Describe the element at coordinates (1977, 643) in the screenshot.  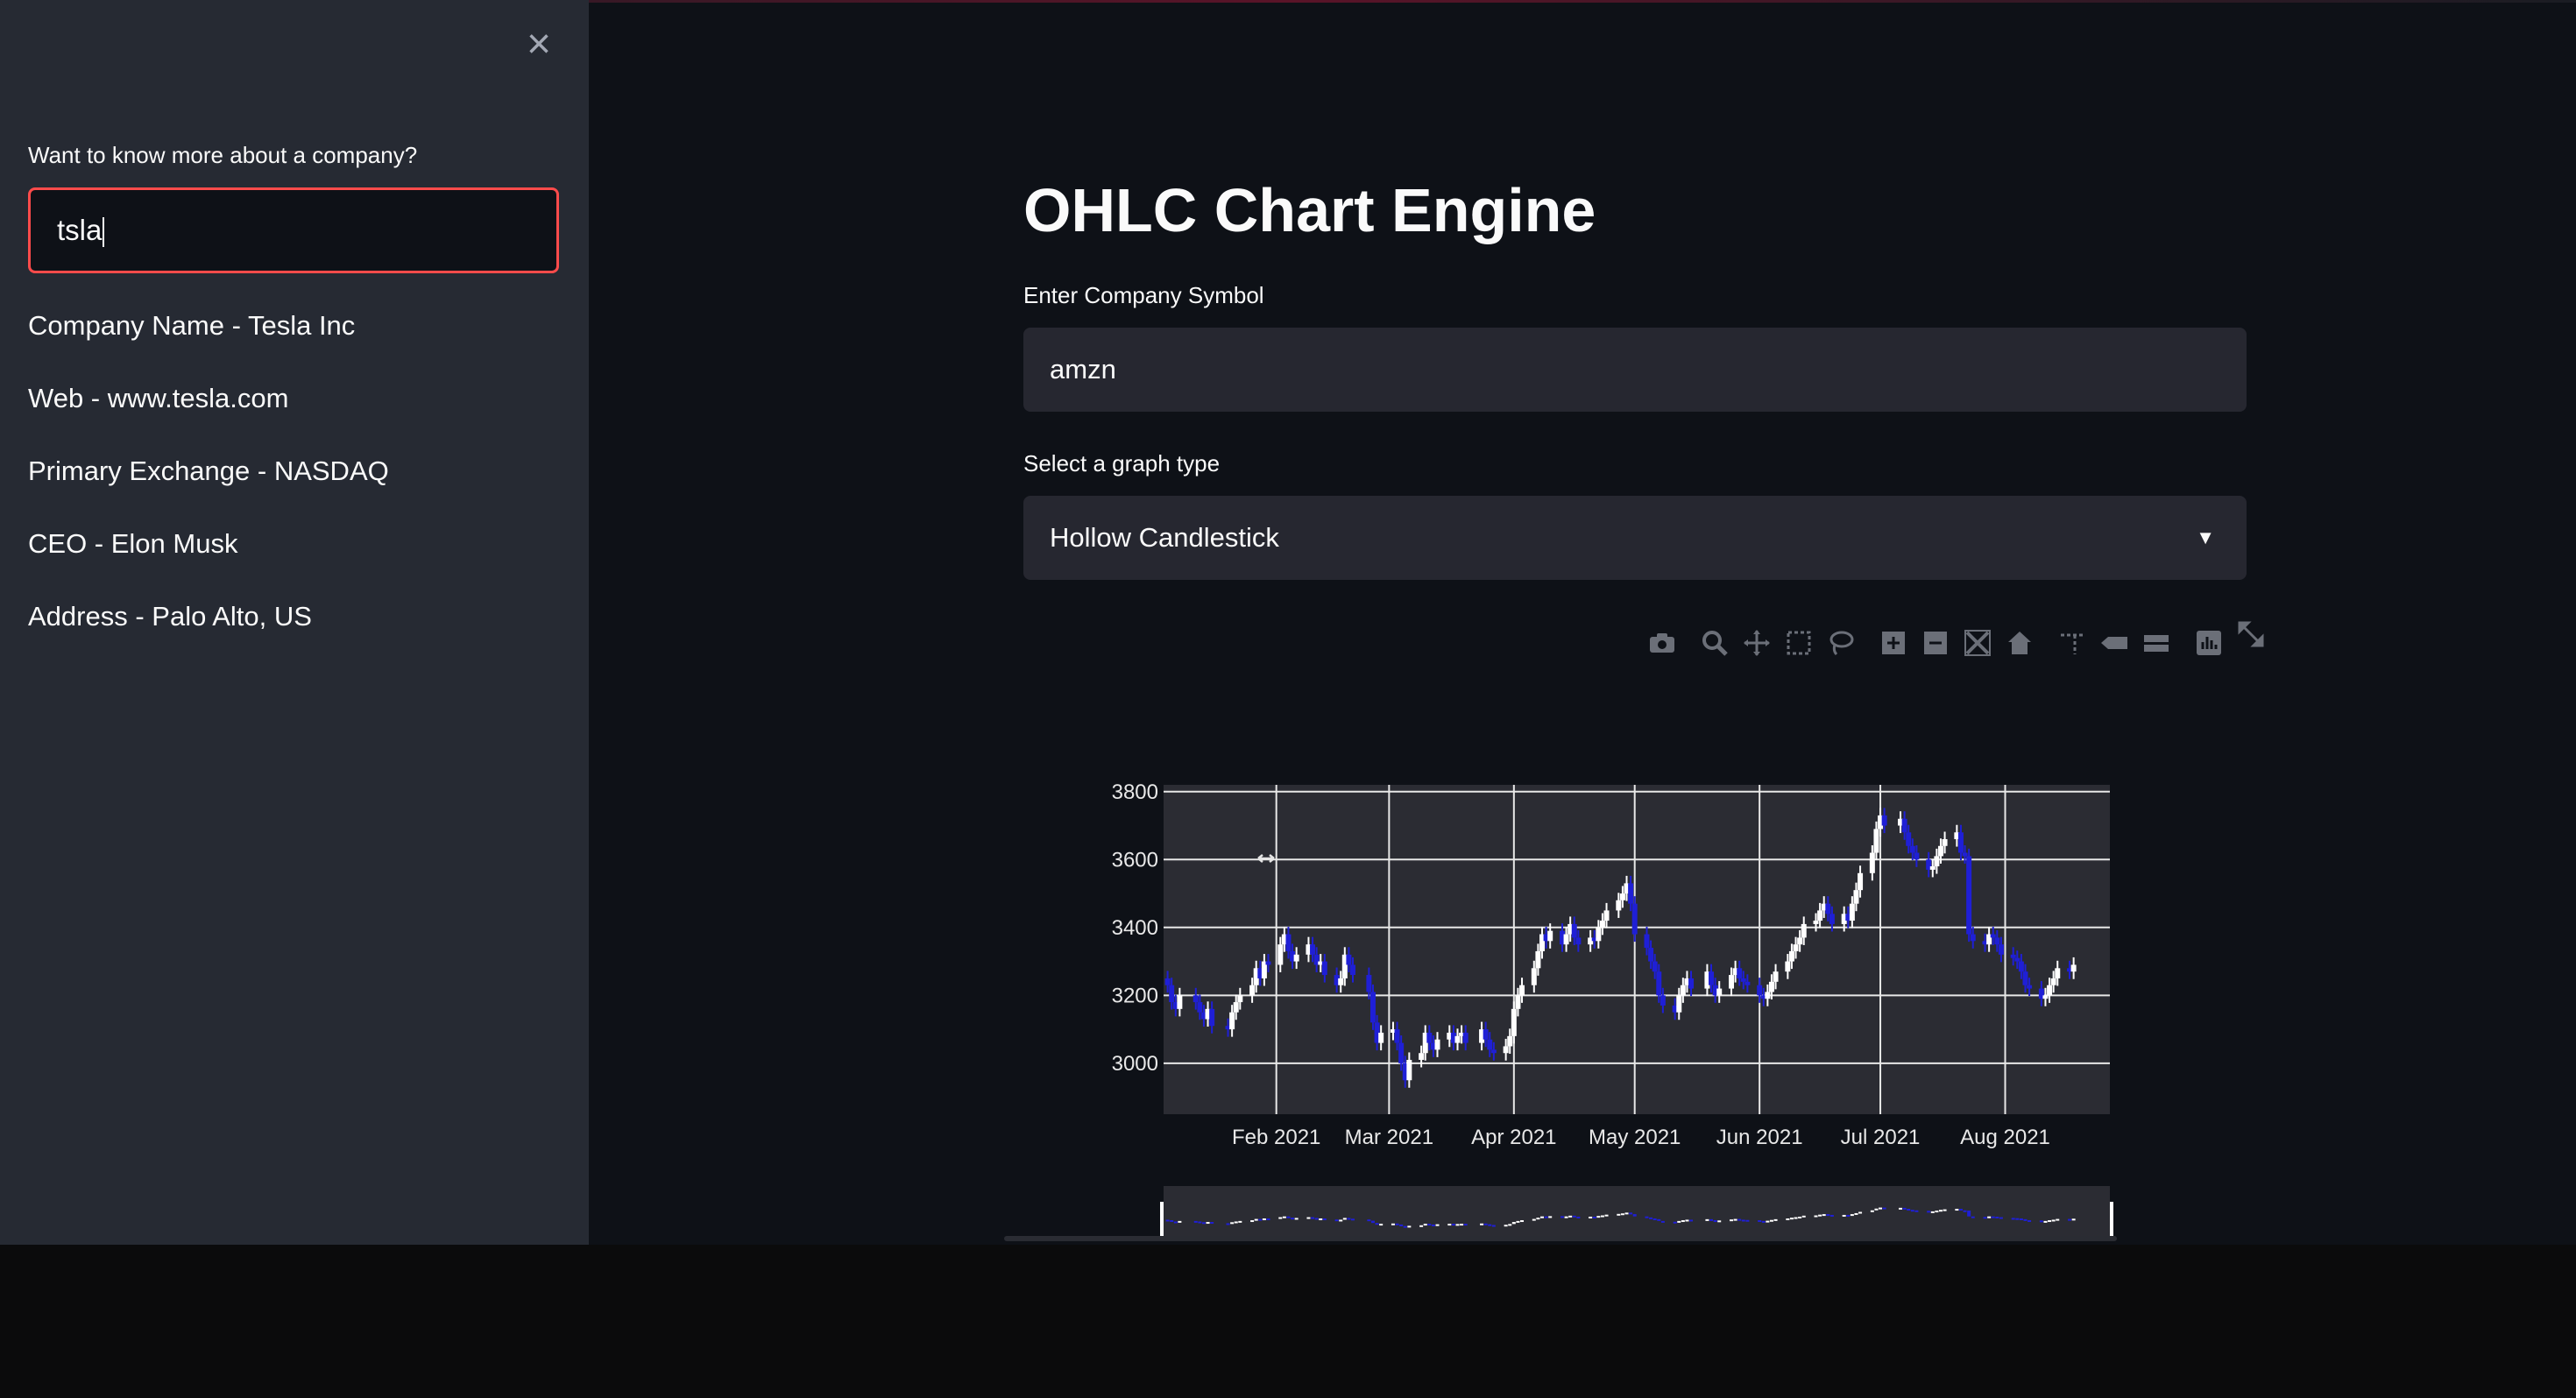
I see `autoscale-icon` at that location.